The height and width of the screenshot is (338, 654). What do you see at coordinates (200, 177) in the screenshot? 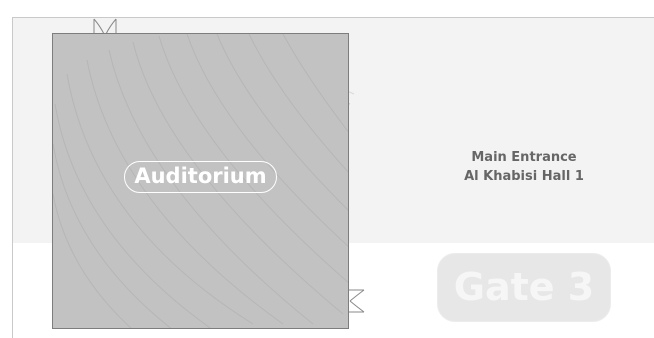
I see `auditorium-label: Auditorium` at bounding box center [200, 177].